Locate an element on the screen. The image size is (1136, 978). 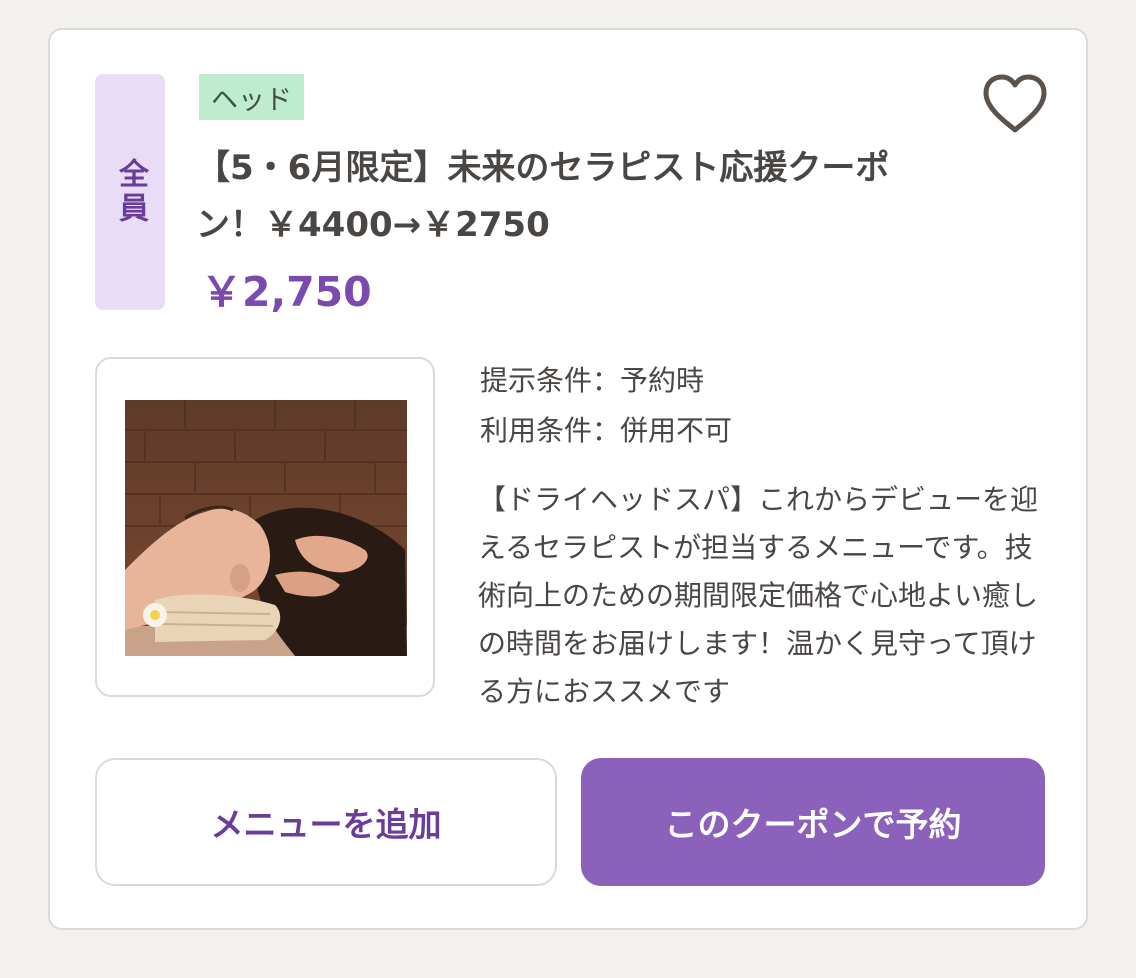
coupon-conditions: 提示条件：予約時 利用条件：併用不可 is located at coordinates (606, 406).